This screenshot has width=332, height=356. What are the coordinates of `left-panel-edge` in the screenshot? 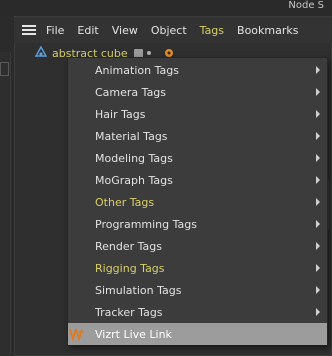 It's located at (5, 204).